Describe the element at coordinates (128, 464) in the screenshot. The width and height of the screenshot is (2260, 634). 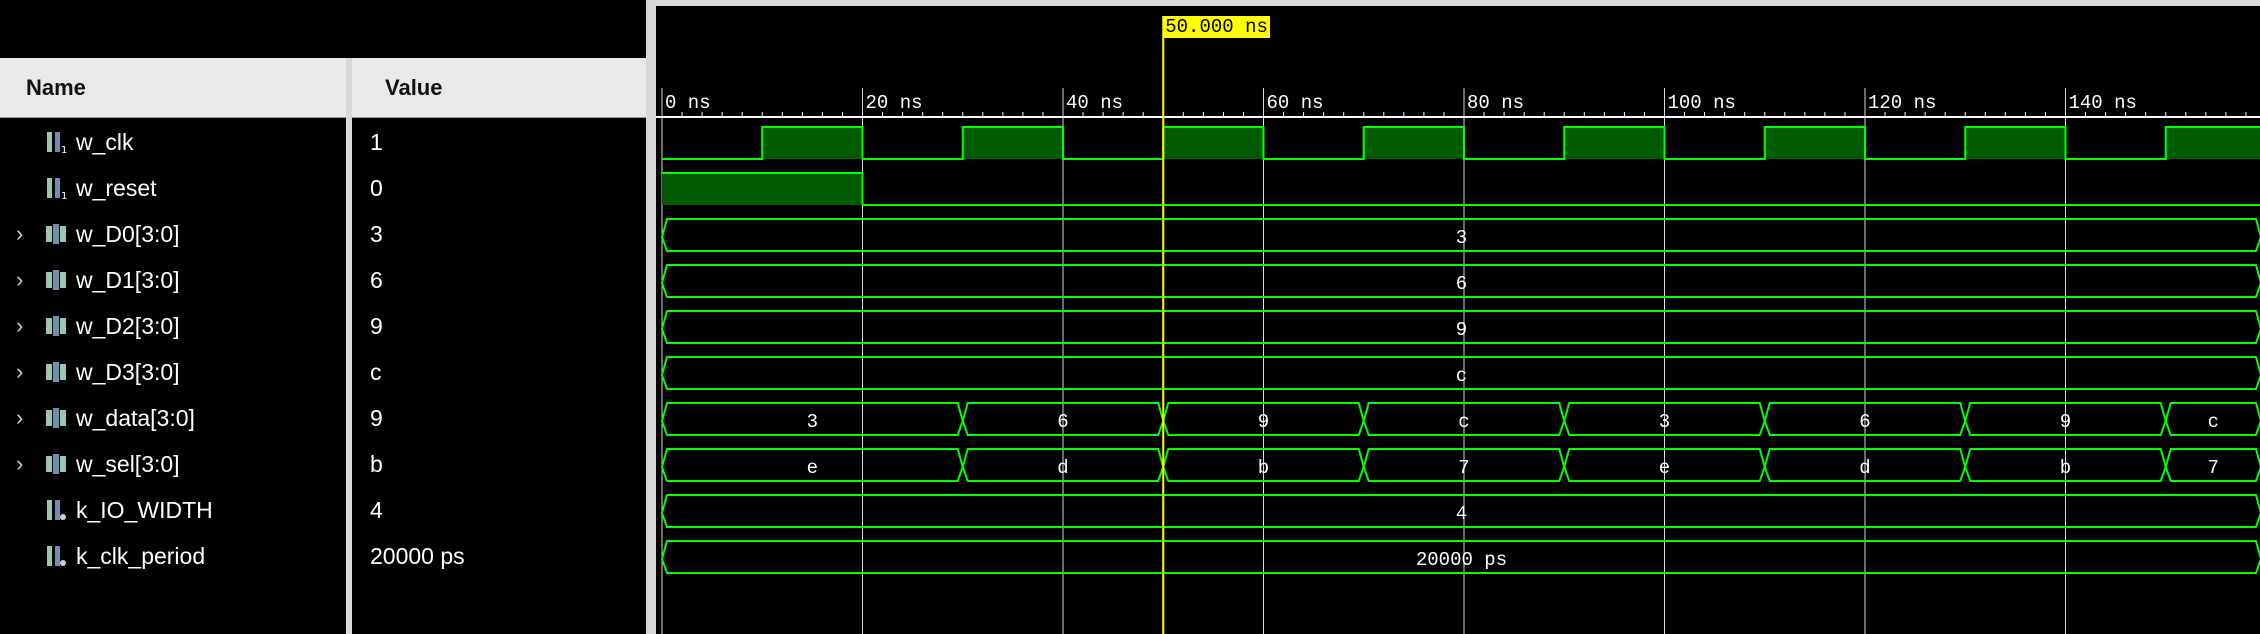
I see `signal-name: w_sel[3:0]` at that location.